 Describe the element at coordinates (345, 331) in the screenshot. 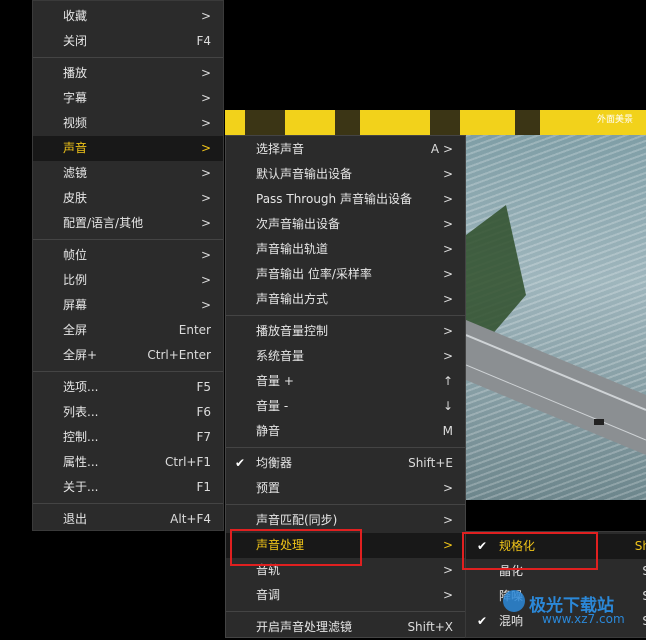

I see `audio-menu-item: 播放音量控制 >` at that location.